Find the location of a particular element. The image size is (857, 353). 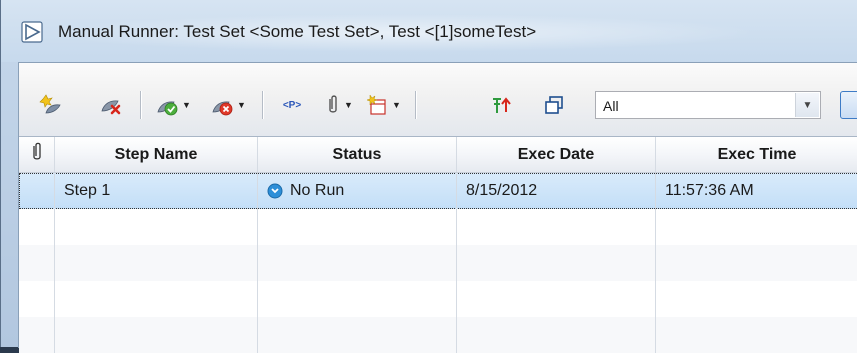

row-attachment-cell is located at coordinates (37, 191).